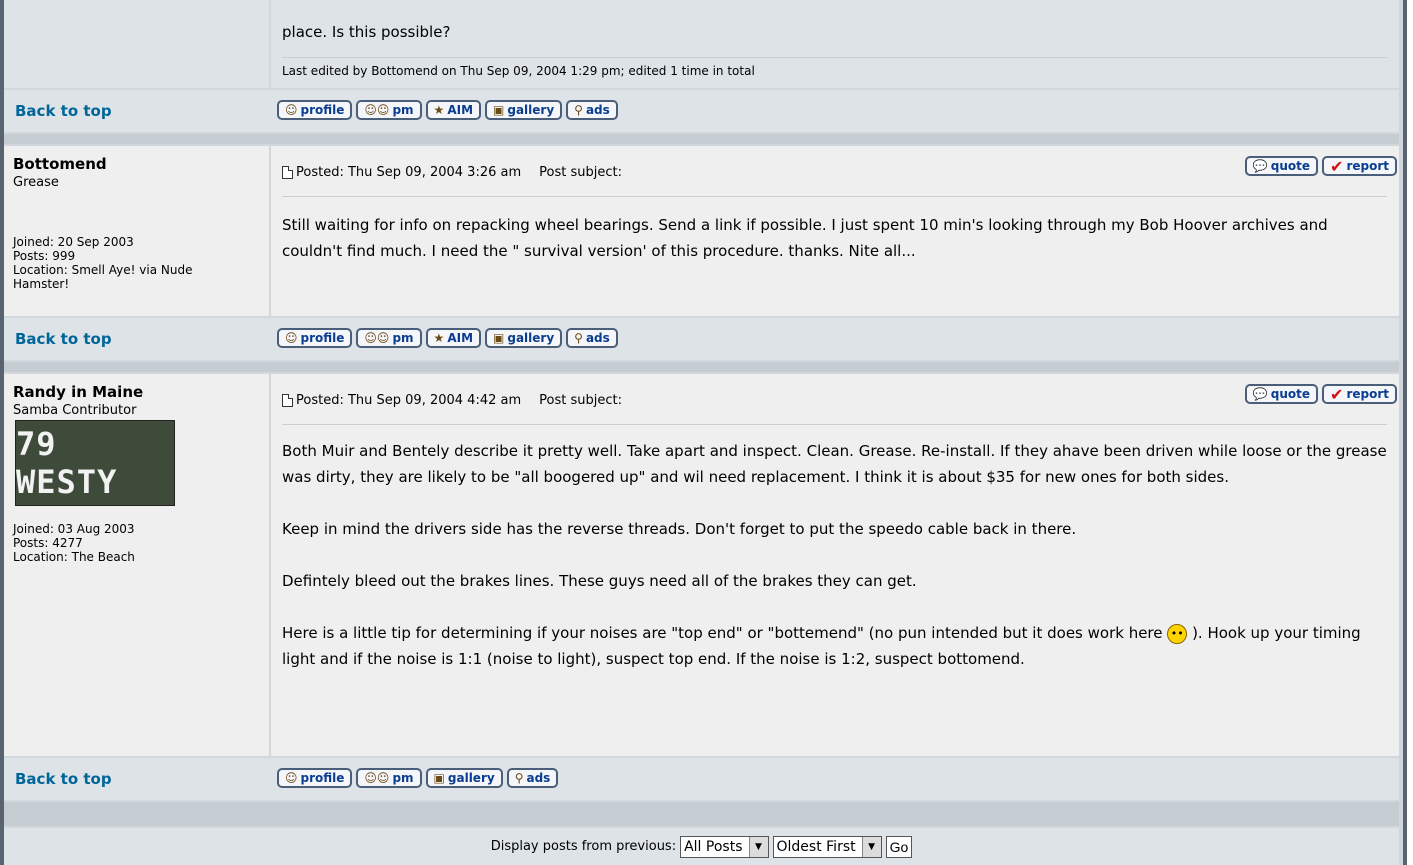 The width and height of the screenshot is (1413, 865). What do you see at coordinates (78, 392) in the screenshot?
I see `post-2-username: Randy in Maine` at bounding box center [78, 392].